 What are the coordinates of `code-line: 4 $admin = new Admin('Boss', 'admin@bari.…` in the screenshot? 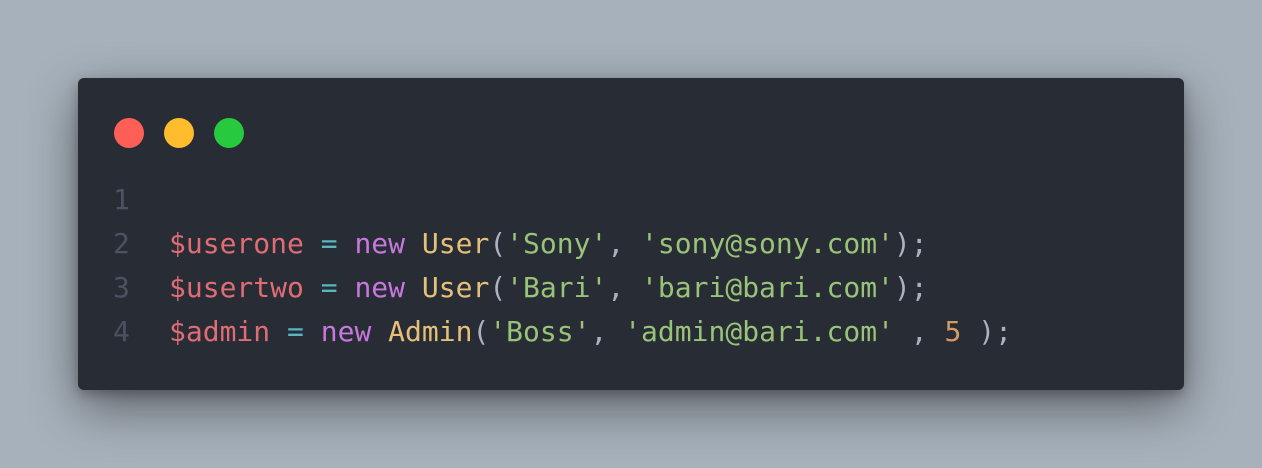 It's located at (562, 332).